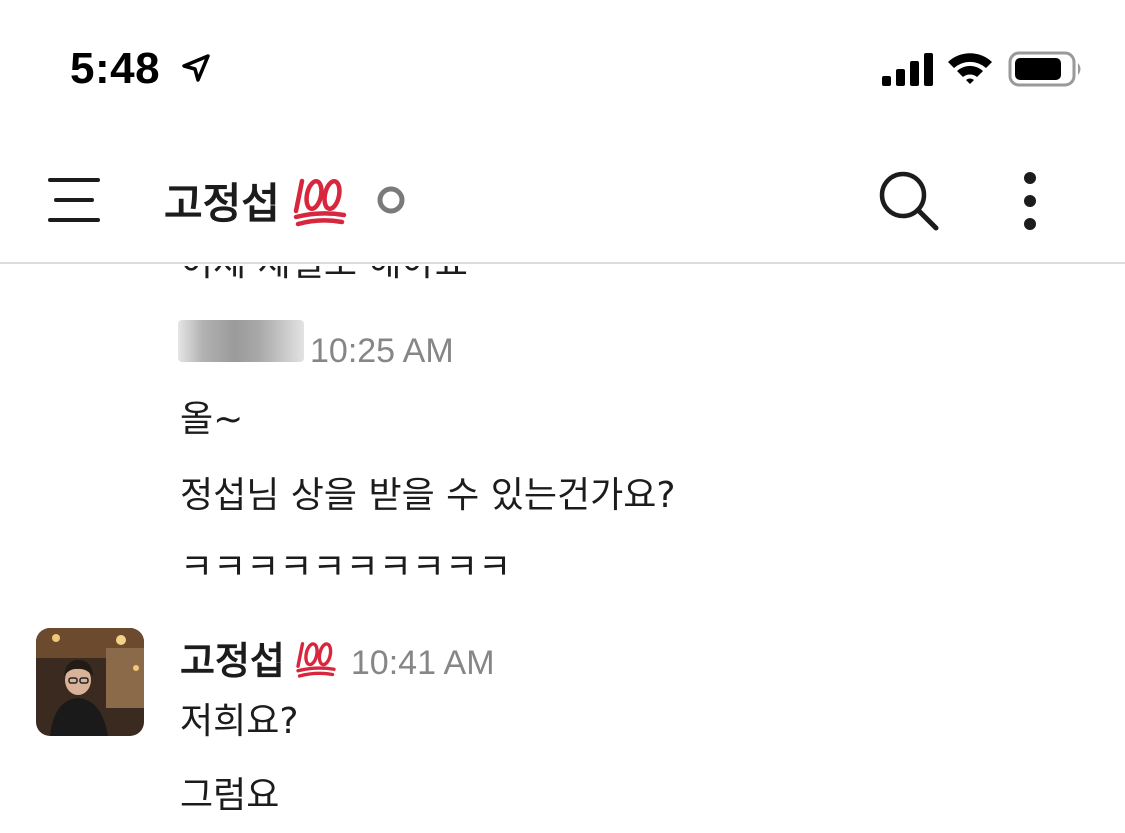 The image size is (1125, 833). Describe the element at coordinates (1030, 201) in the screenshot. I see `more-vertical-icon` at that location.